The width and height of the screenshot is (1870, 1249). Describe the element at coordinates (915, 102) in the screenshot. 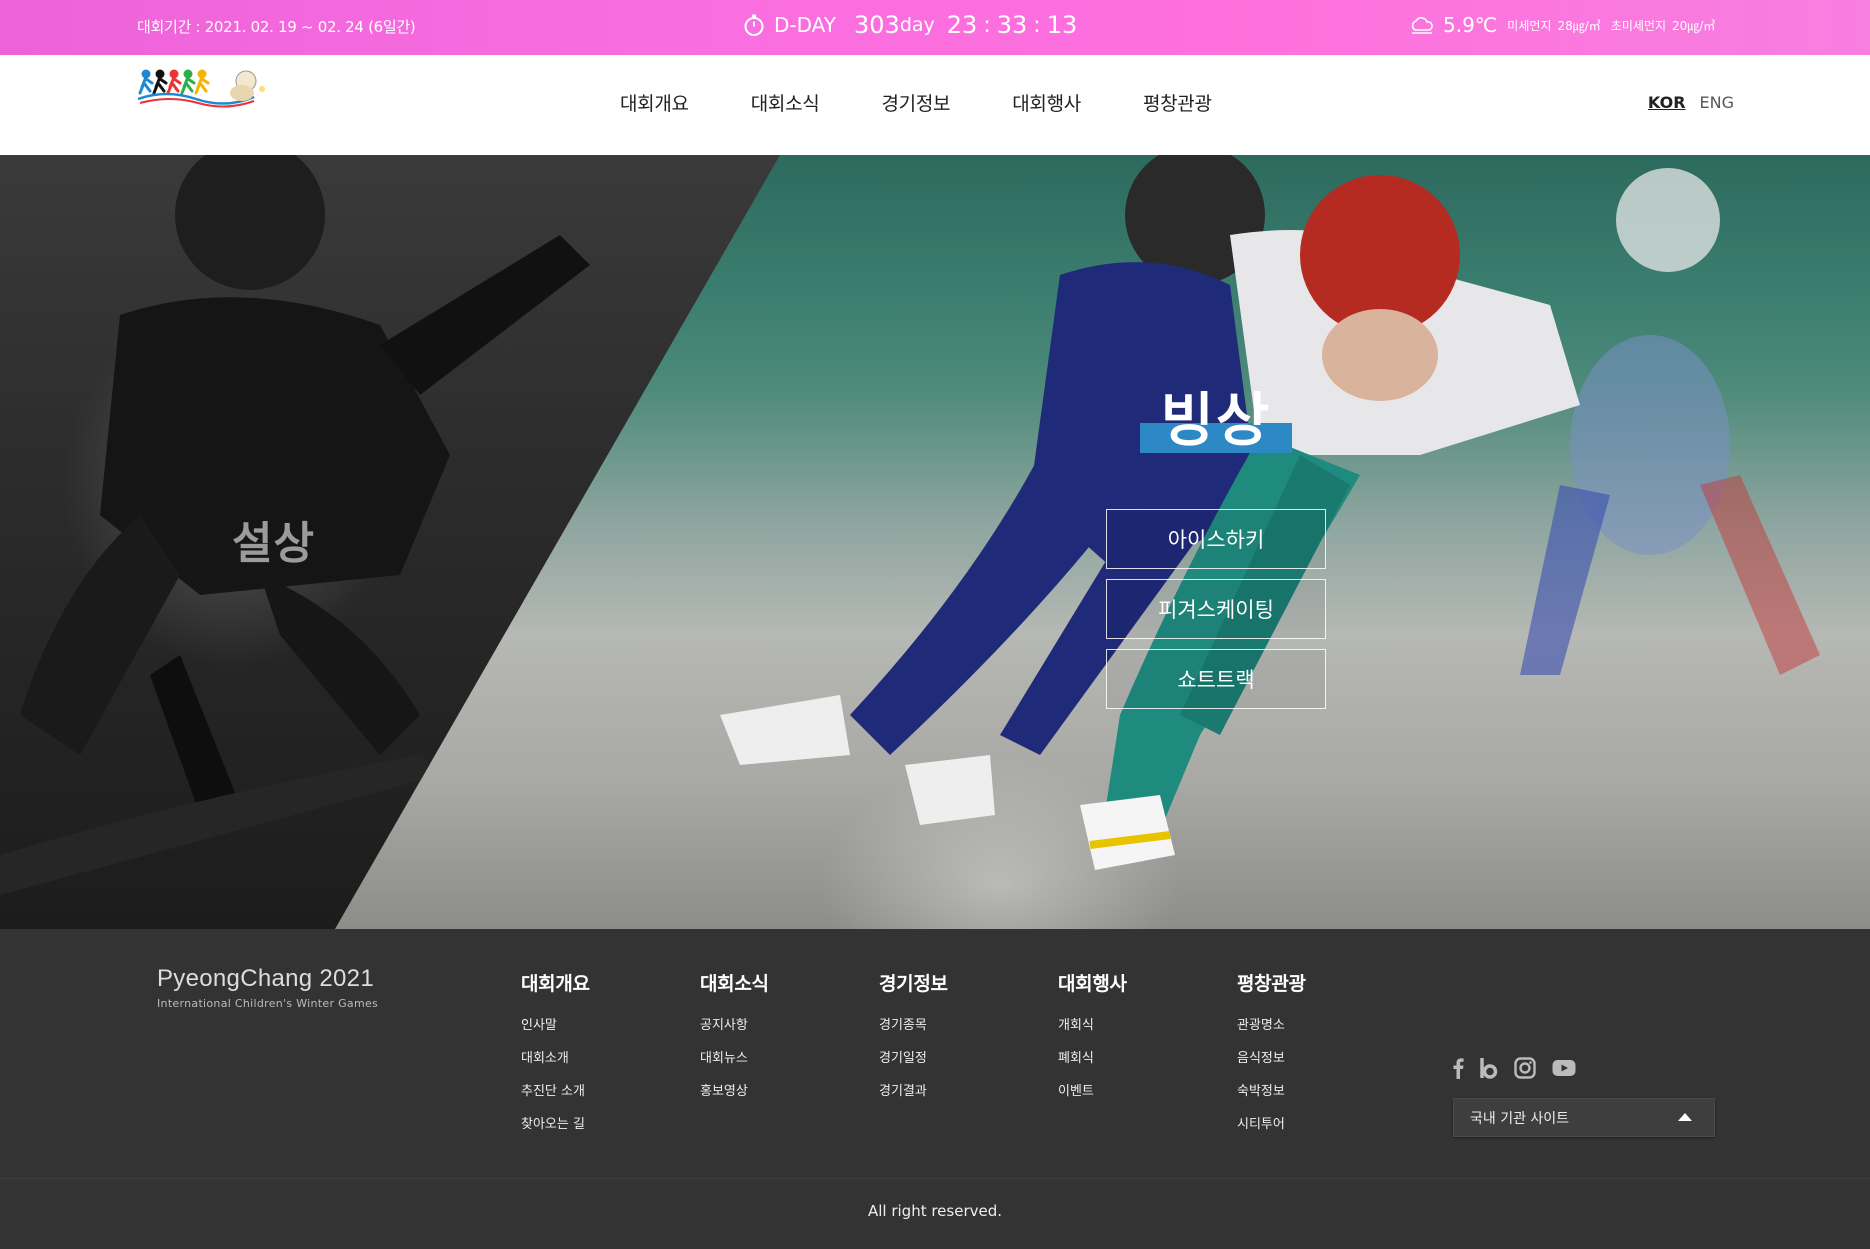

I see `nav-item-game-info: 경기정보` at that location.